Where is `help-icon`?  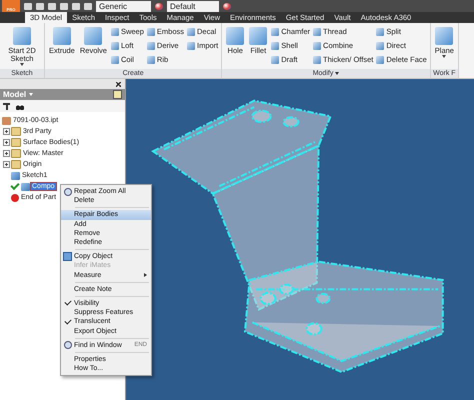
help-icon is located at coordinates (117, 94).